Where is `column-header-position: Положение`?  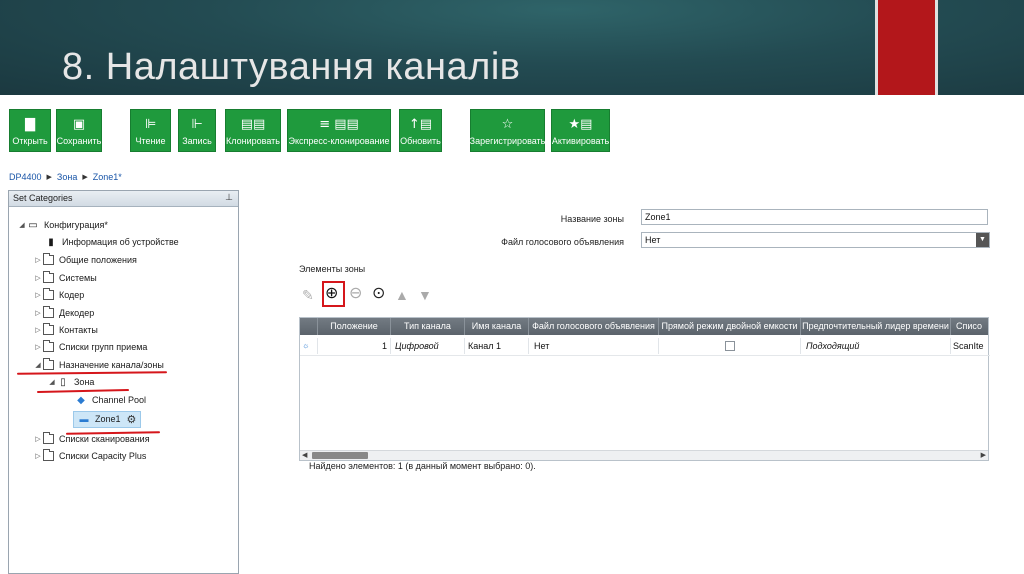 column-header-position: Положение is located at coordinates (354, 326).